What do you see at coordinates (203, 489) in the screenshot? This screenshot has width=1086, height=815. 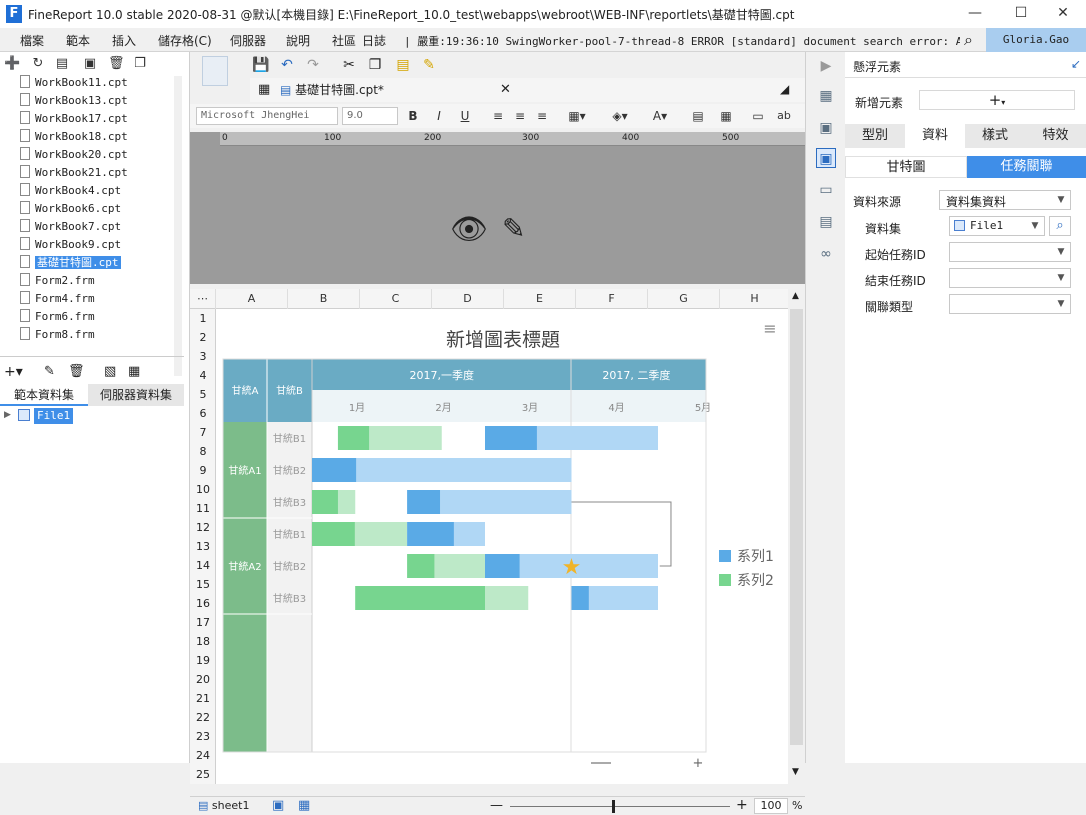 I see `row-header-cell: 10` at bounding box center [203, 489].